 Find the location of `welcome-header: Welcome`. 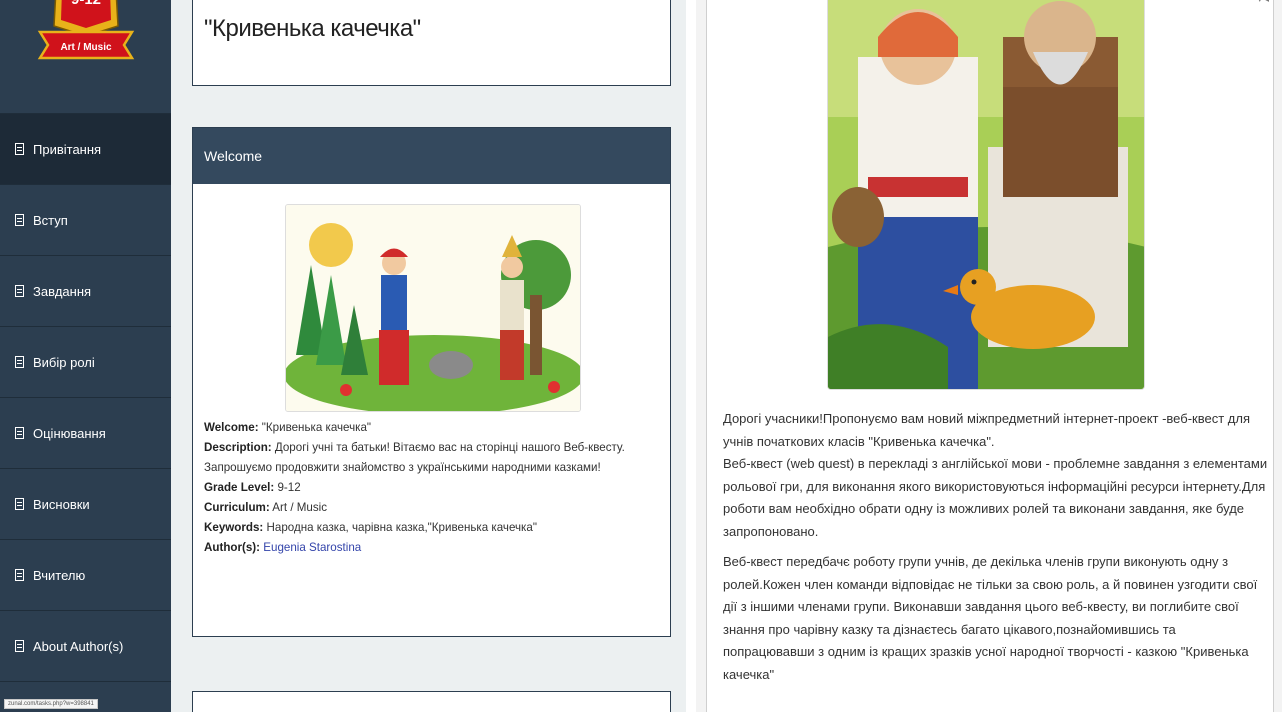

welcome-header: Welcome is located at coordinates (431, 156).